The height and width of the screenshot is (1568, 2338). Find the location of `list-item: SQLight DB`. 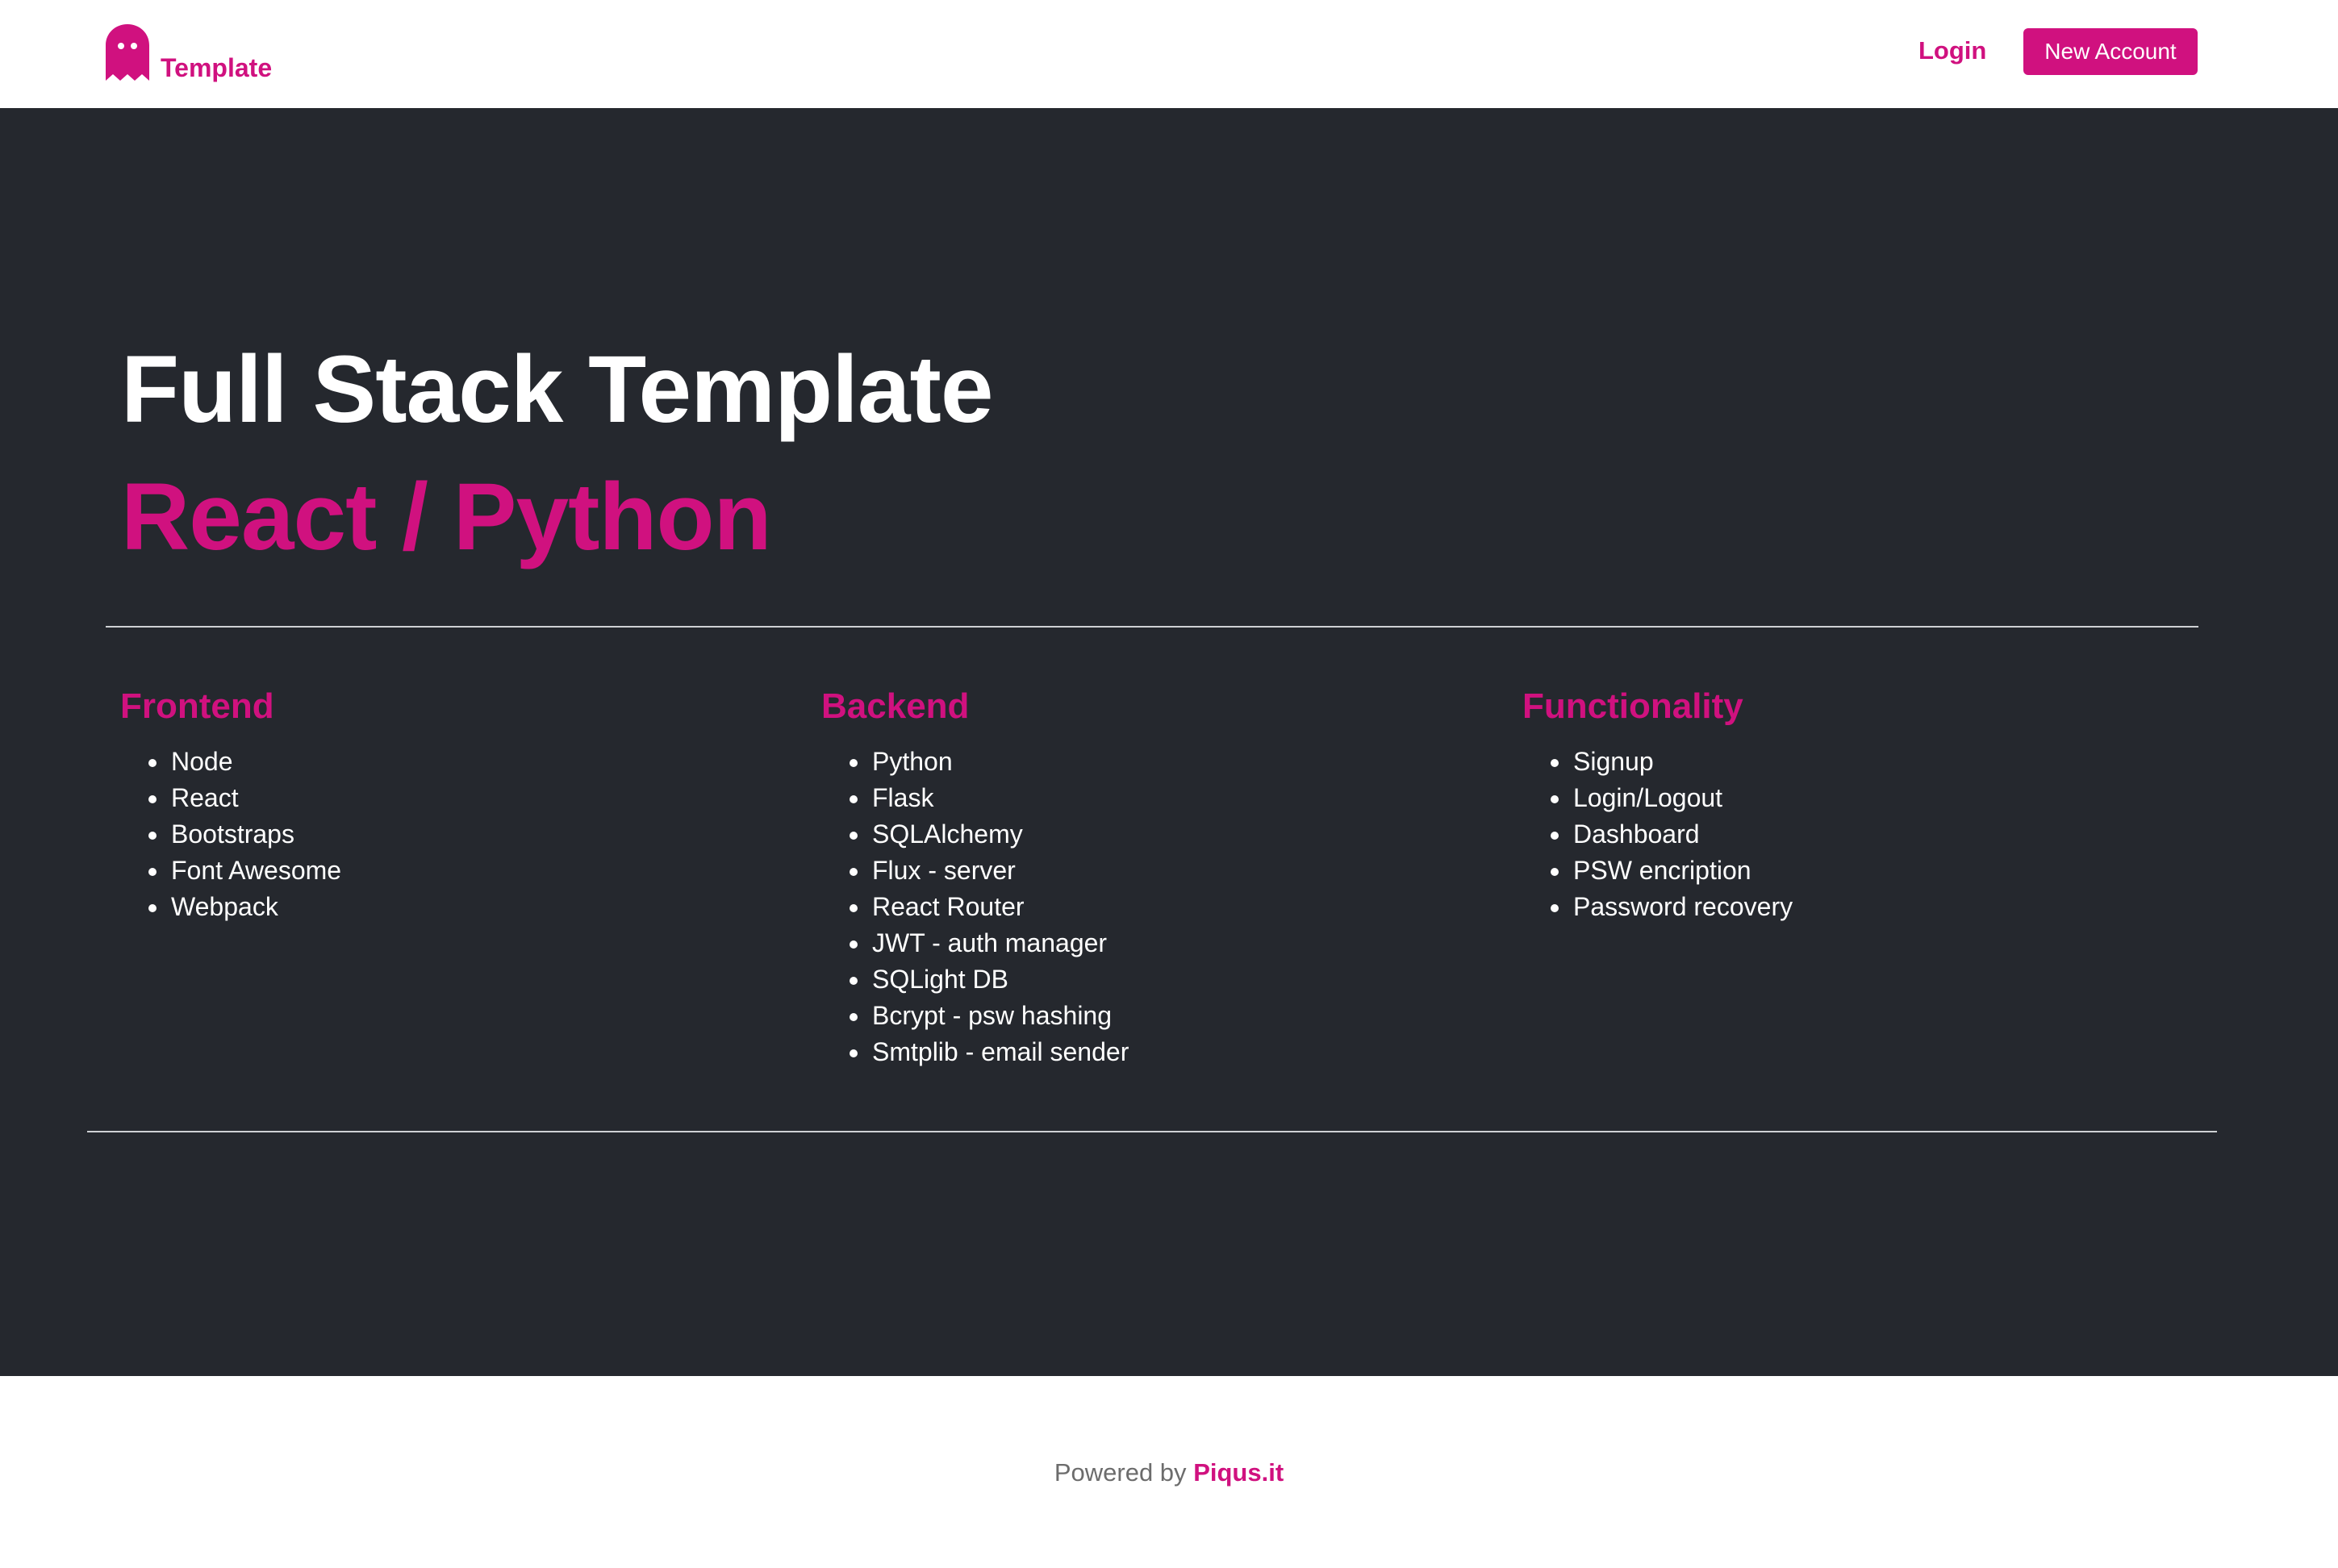

list-item: SQLight DB is located at coordinates (1152, 979).